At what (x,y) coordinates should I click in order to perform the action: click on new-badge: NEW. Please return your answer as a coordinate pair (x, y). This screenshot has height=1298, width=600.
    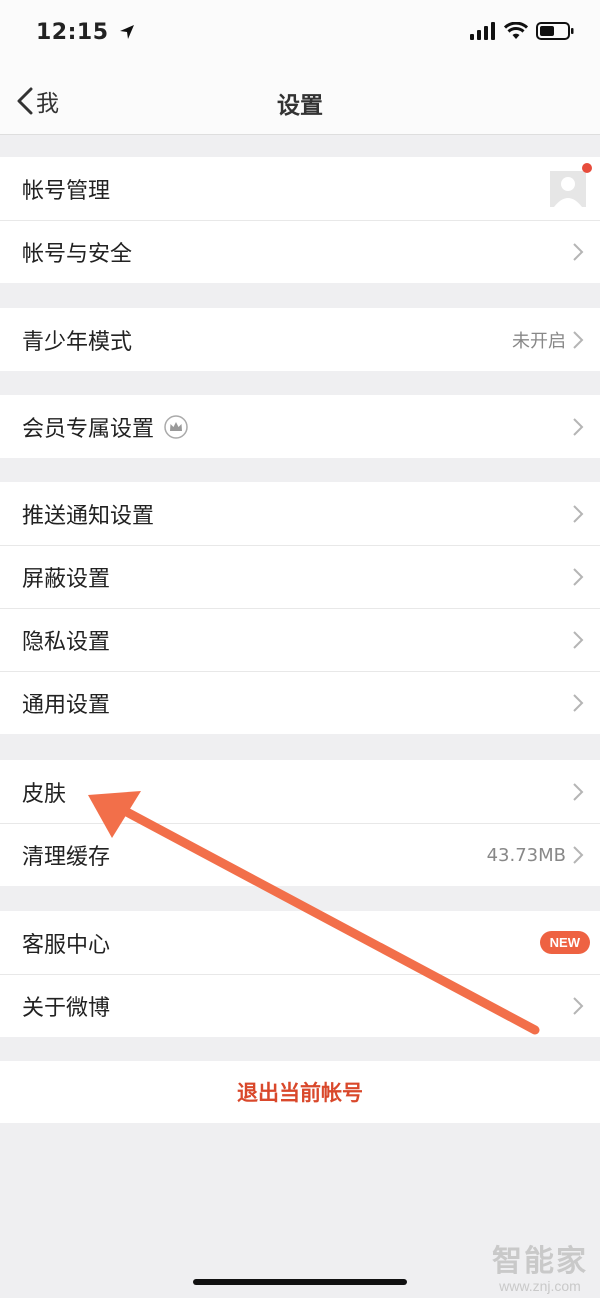
    Looking at the image, I should click on (564, 942).